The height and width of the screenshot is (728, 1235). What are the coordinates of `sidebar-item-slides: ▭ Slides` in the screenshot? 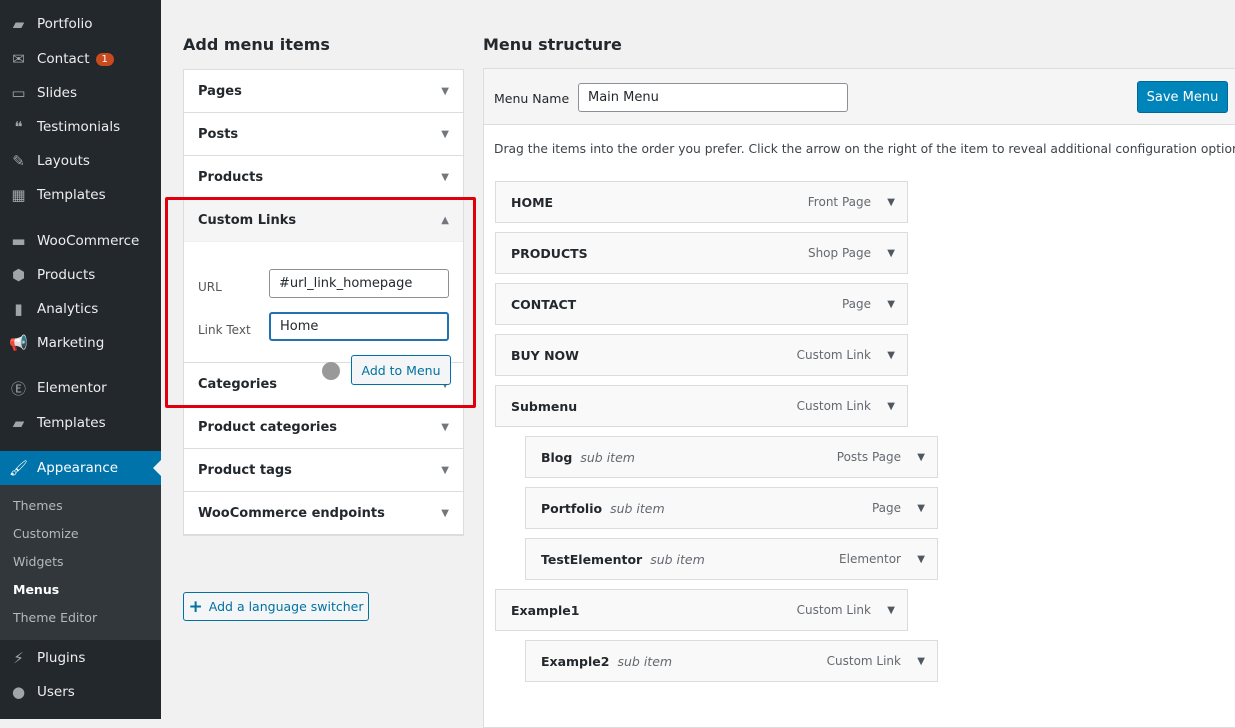 It's located at (80, 93).